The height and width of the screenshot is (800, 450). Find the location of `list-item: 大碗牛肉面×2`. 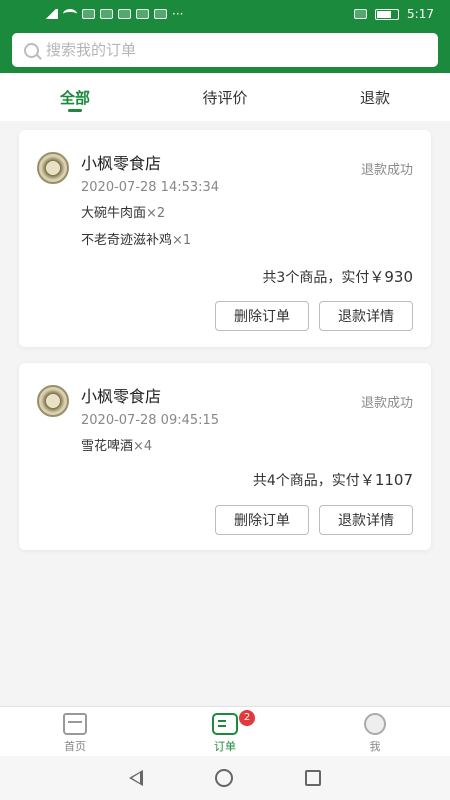

list-item: 大碗牛肉面×2 is located at coordinates (136, 213).